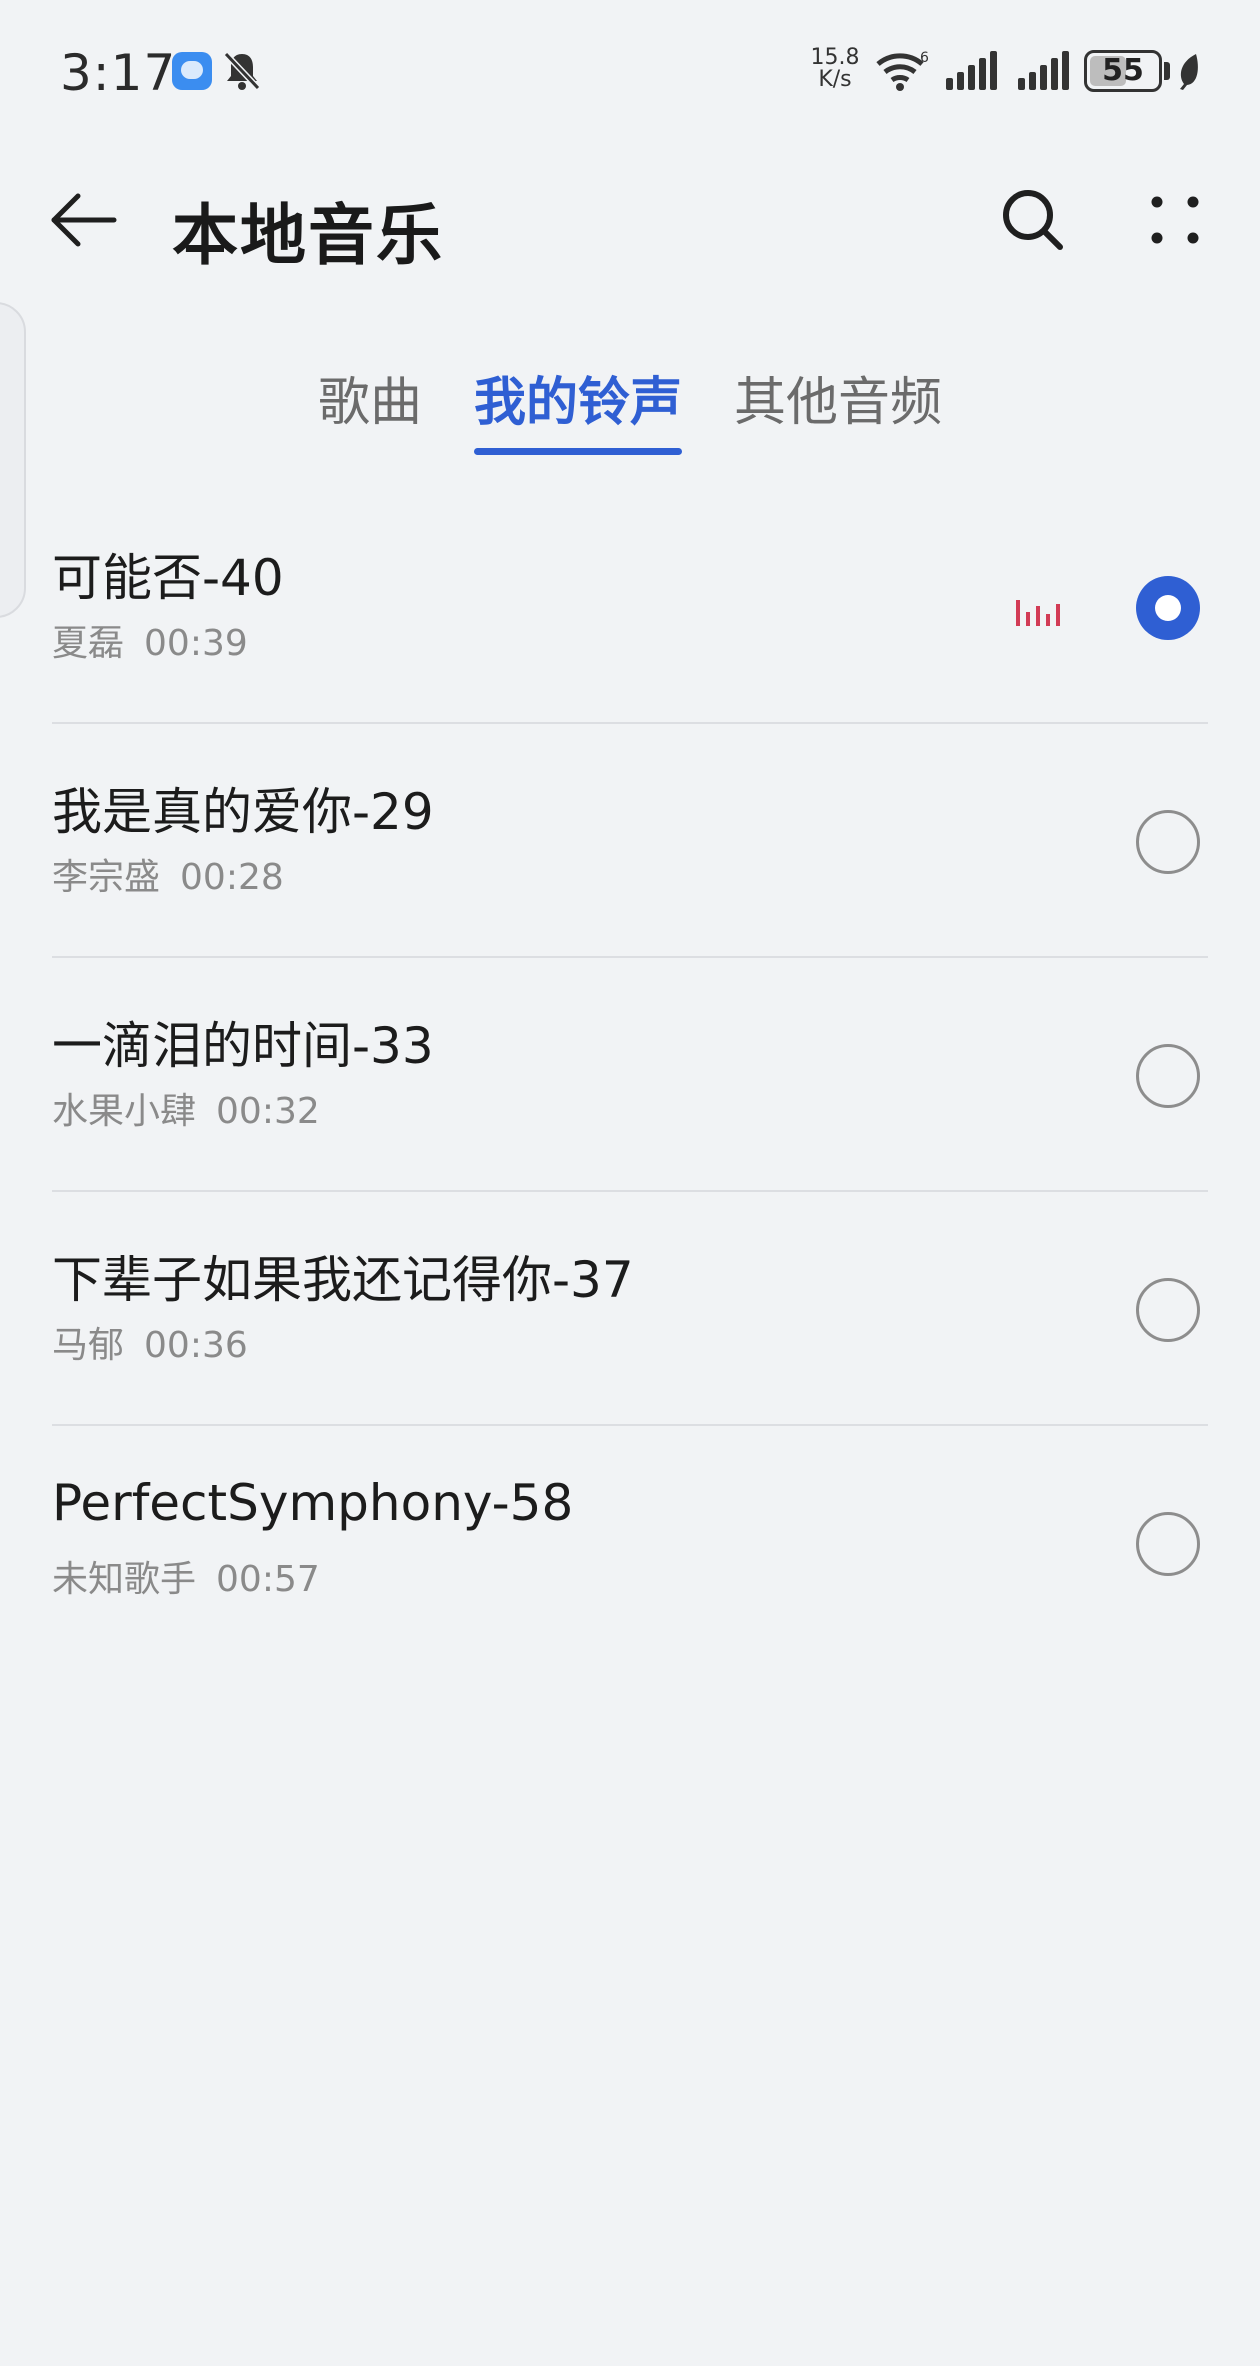  What do you see at coordinates (630, 607) in the screenshot?
I see `ringtone-item: 可能否-40 夏磊 00:39` at bounding box center [630, 607].